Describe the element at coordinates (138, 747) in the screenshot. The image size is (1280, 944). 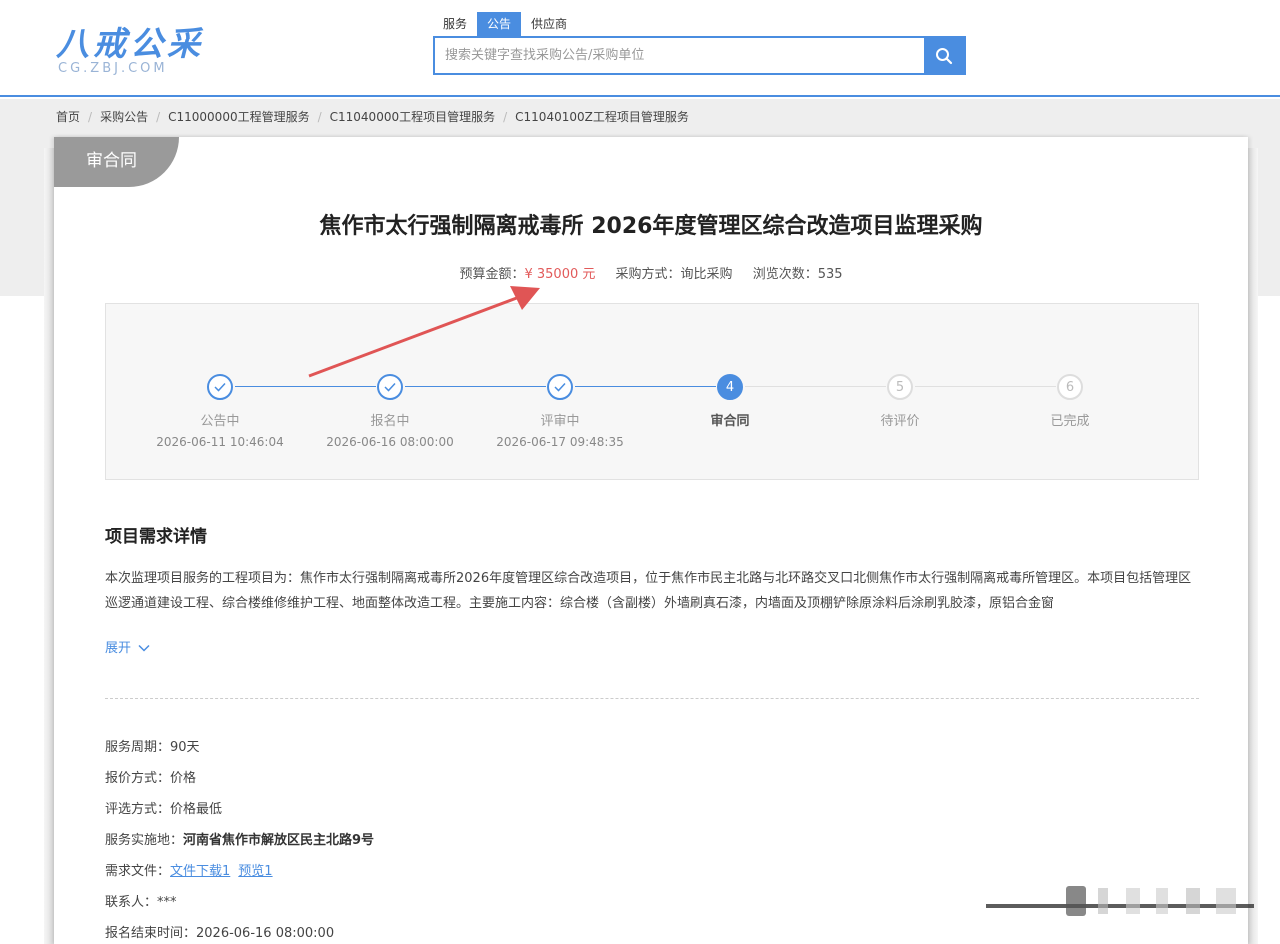
I see `info-label: 服务周期：` at that location.